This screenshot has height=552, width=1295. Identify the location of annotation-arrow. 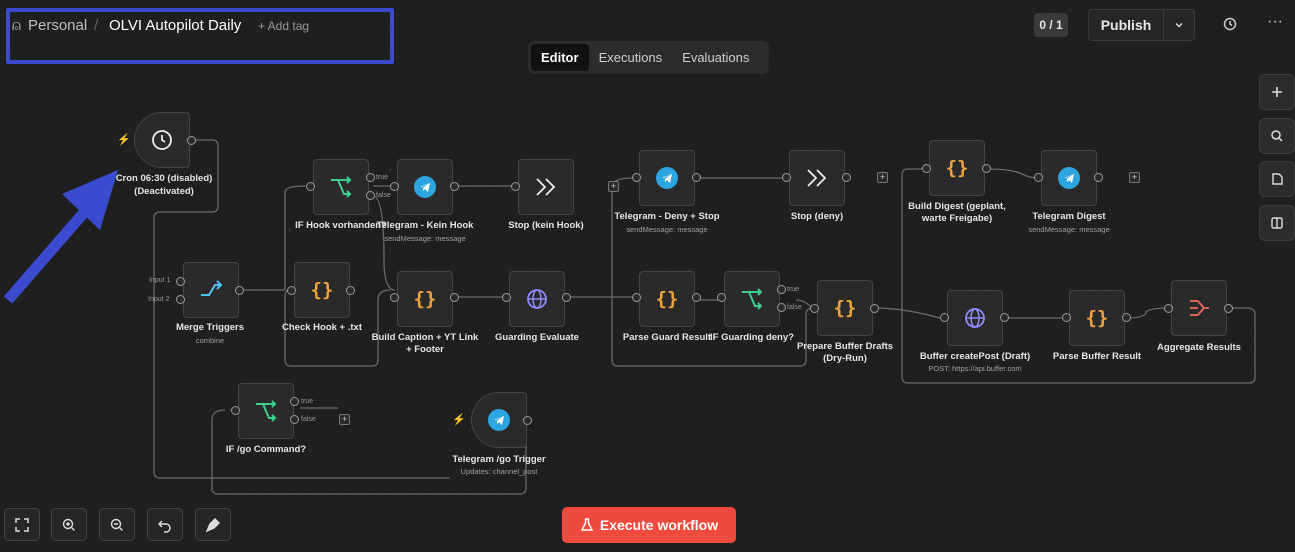
(60, 237).